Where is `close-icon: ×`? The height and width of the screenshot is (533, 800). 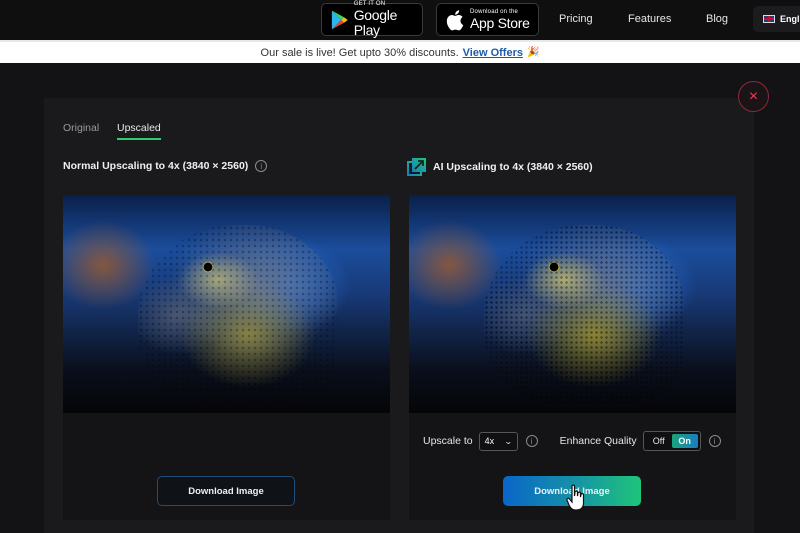 close-icon: × is located at coordinates (753, 96).